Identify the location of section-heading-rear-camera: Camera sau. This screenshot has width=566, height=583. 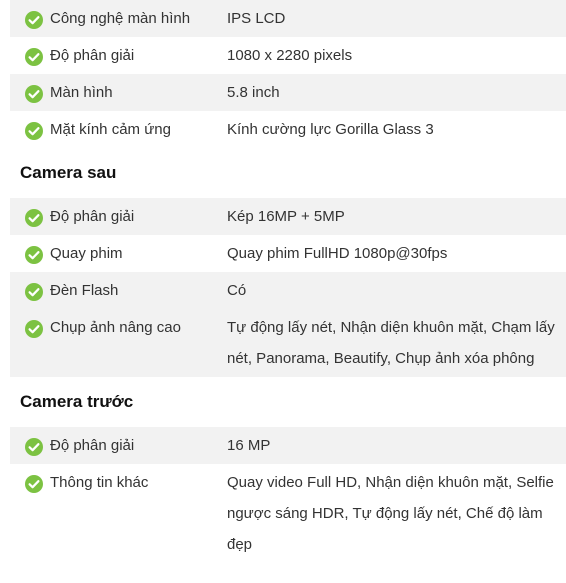
(68, 172).